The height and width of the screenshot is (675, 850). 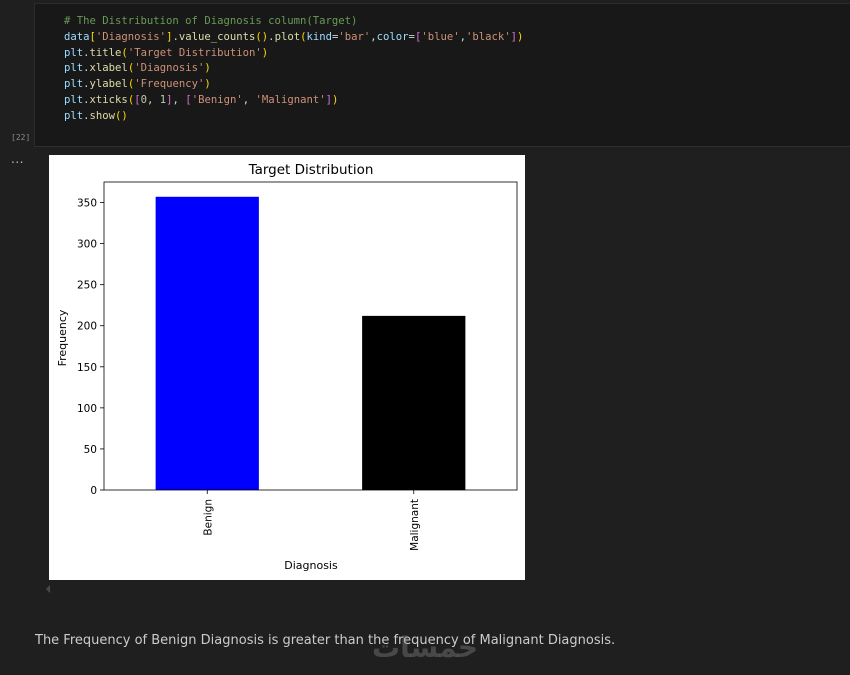 What do you see at coordinates (311, 565) in the screenshot?
I see `x-axis-label: Diagnosis` at bounding box center [311, 565].